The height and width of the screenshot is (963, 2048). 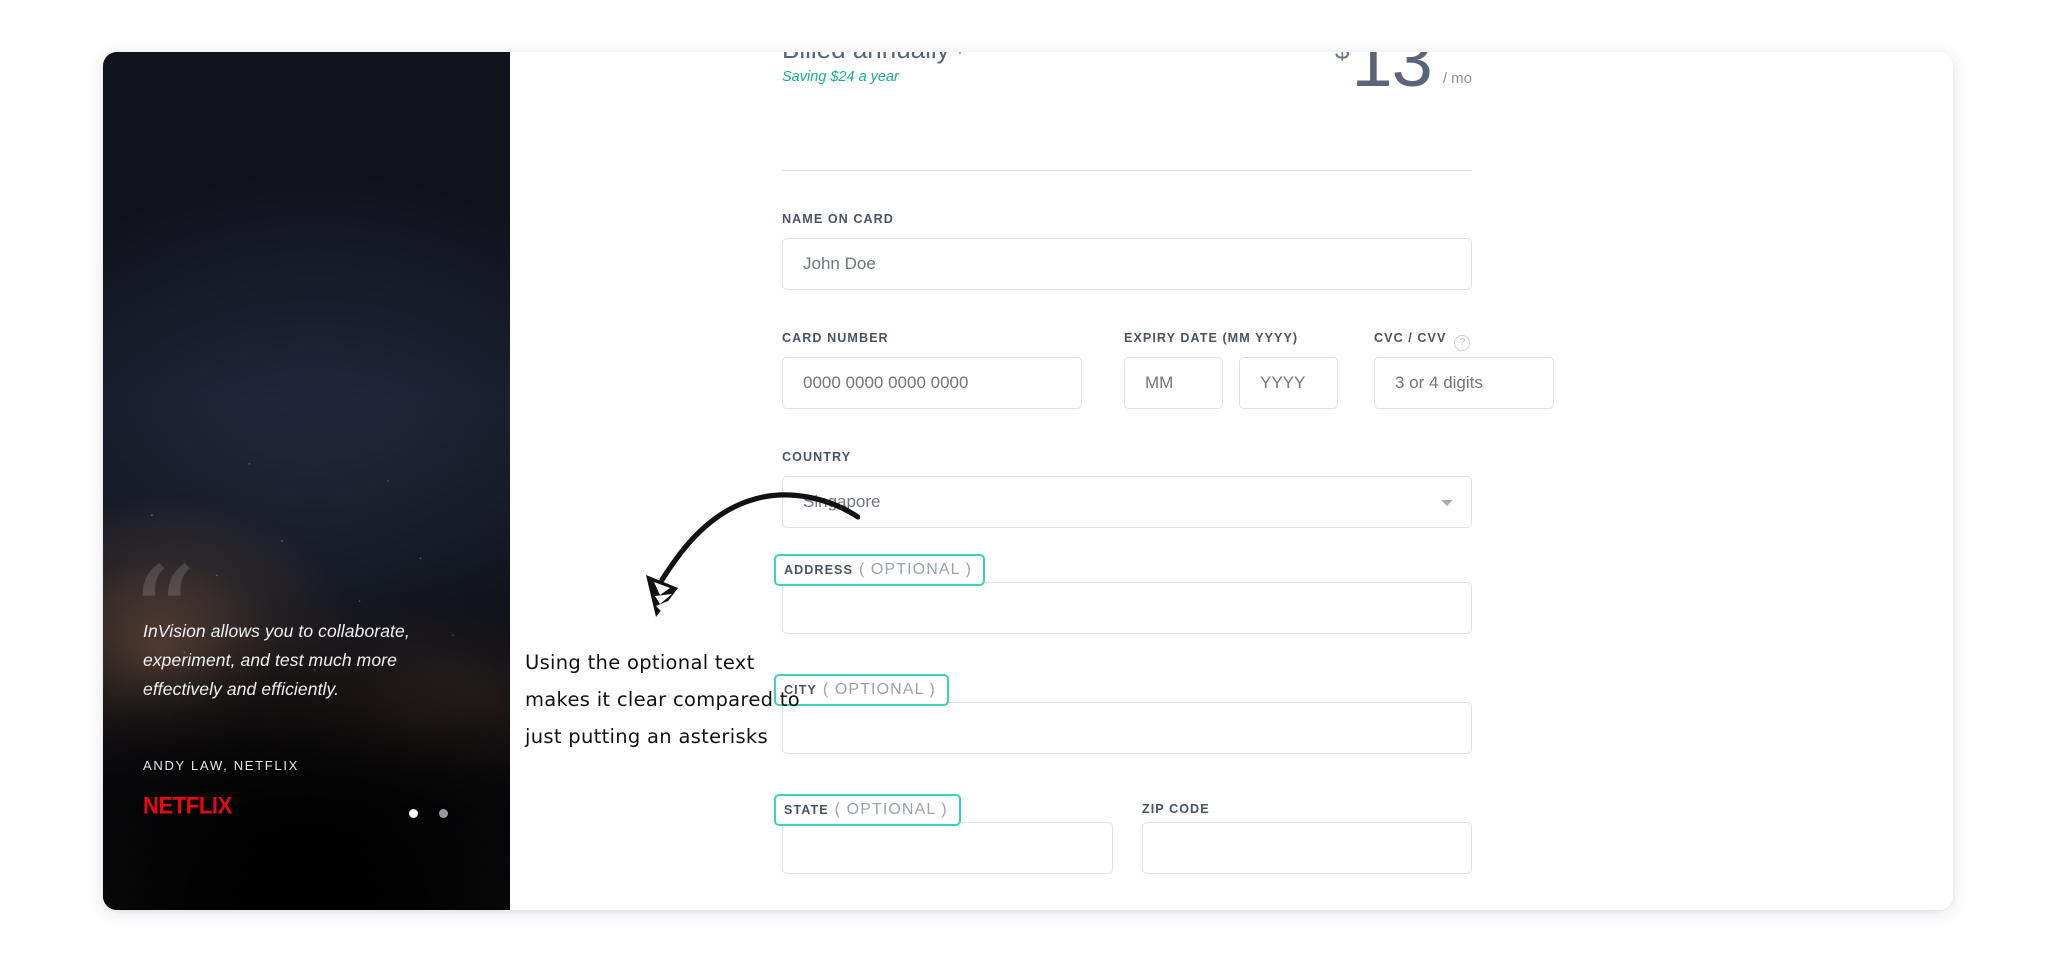 I want to click on price-display: $ 13 / mo, so click(x=1403, y=77).